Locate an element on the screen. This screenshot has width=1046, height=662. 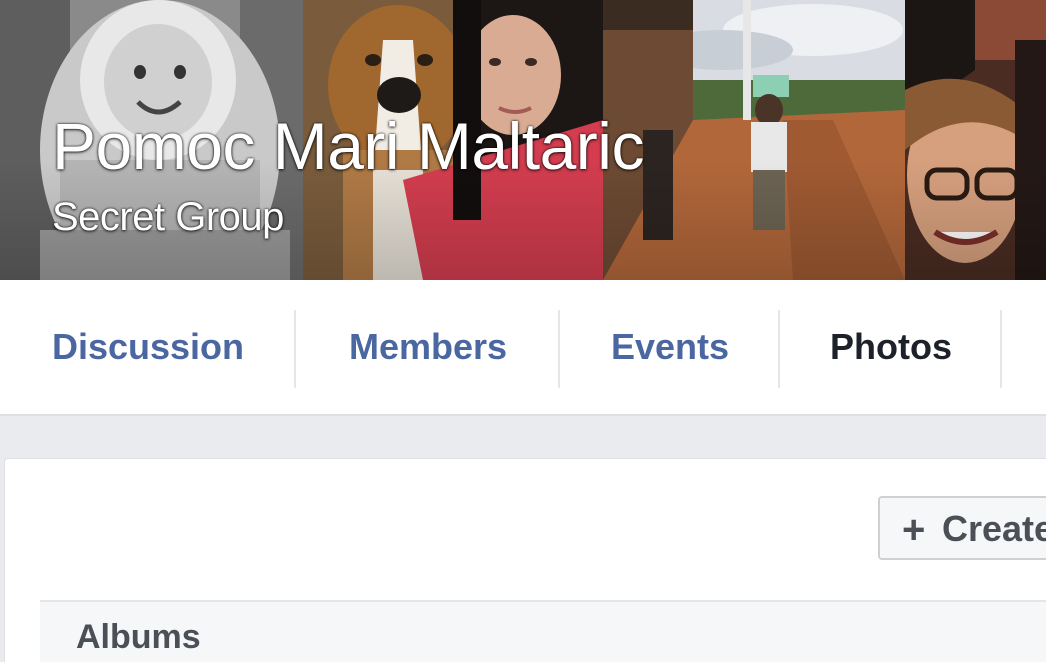
plus-icon: + is located at coordinates (914, 530).